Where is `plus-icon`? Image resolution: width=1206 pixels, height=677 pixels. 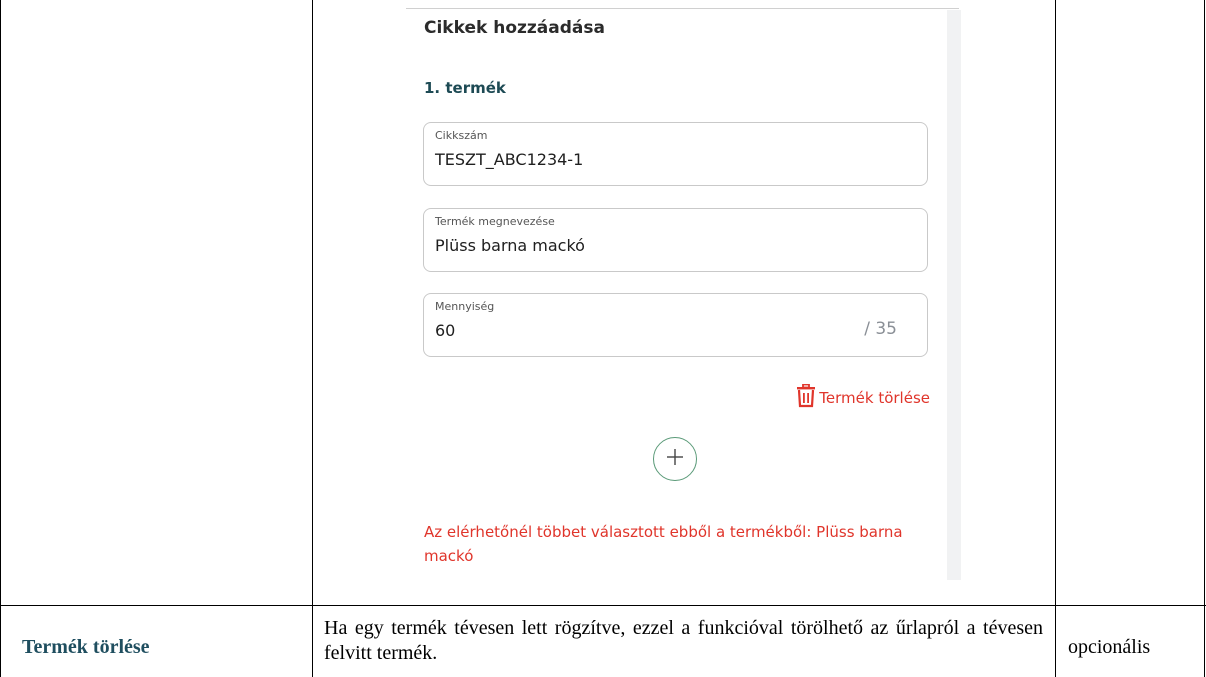
plus-icon is located at coordinates (675, 459).